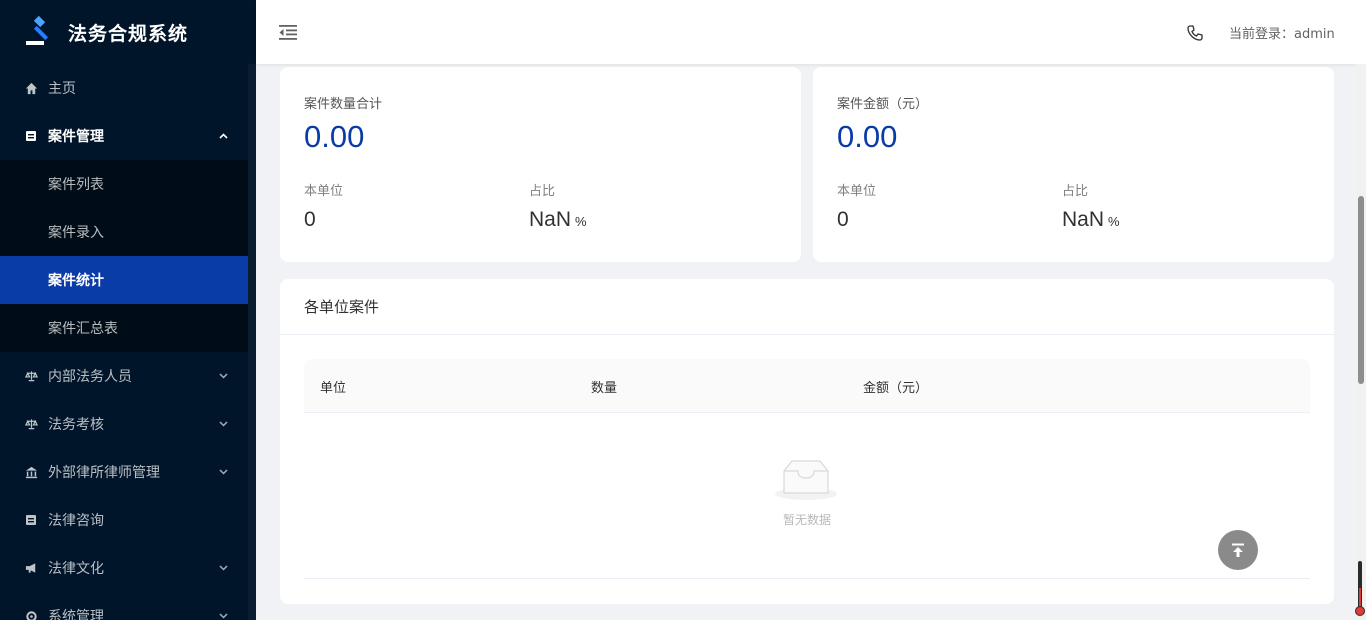 Image resolution: width=1366 pixels, height=620 pixels. What do you see at coordinates (124, 606) in the screenshot?
I see `sidebar-item-system-management: 系统管理` at bounding box center [124, 606].